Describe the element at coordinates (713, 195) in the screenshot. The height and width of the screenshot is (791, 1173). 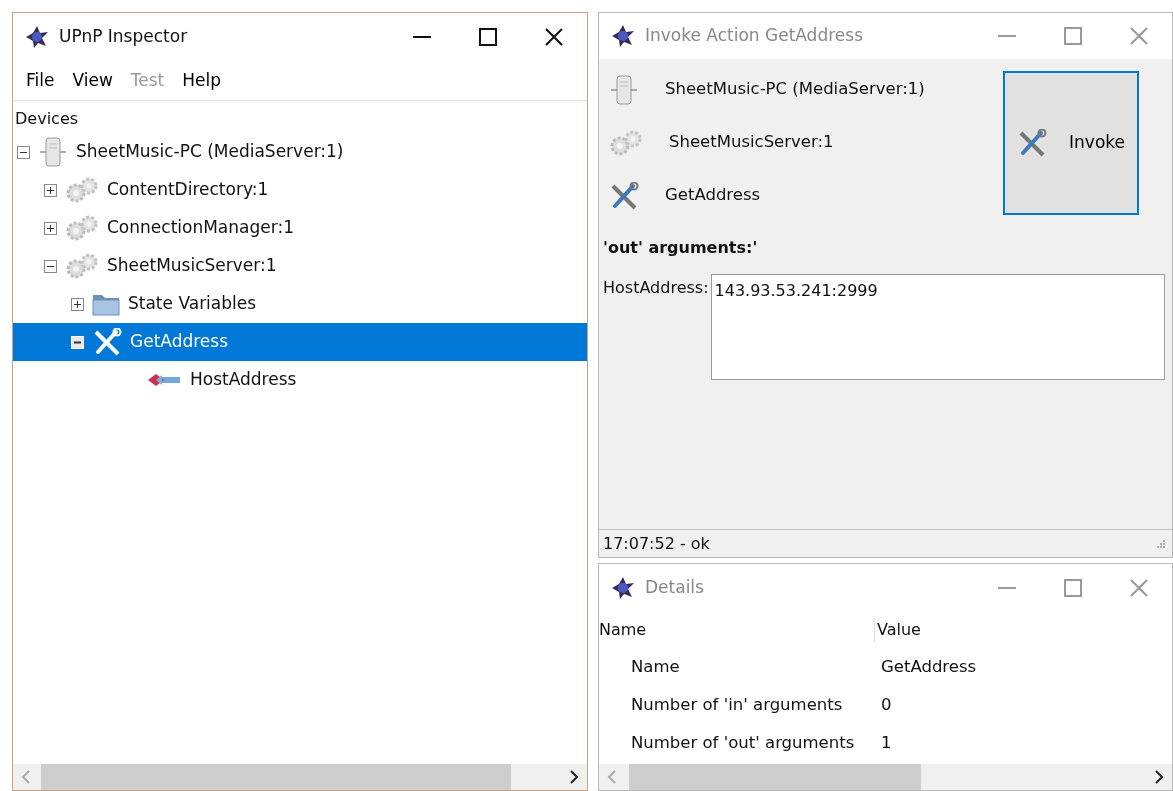
I see `item-label: GetAddress` at that location.